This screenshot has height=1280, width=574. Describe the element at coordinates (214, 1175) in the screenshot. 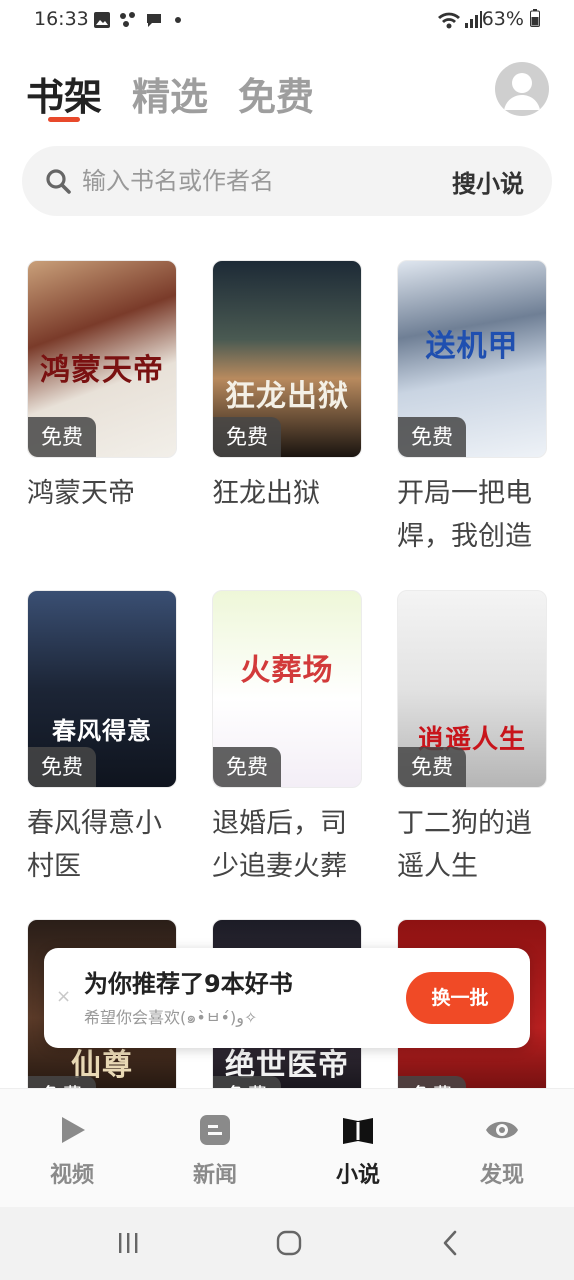

I see `nav-label: 新闻` at that location.